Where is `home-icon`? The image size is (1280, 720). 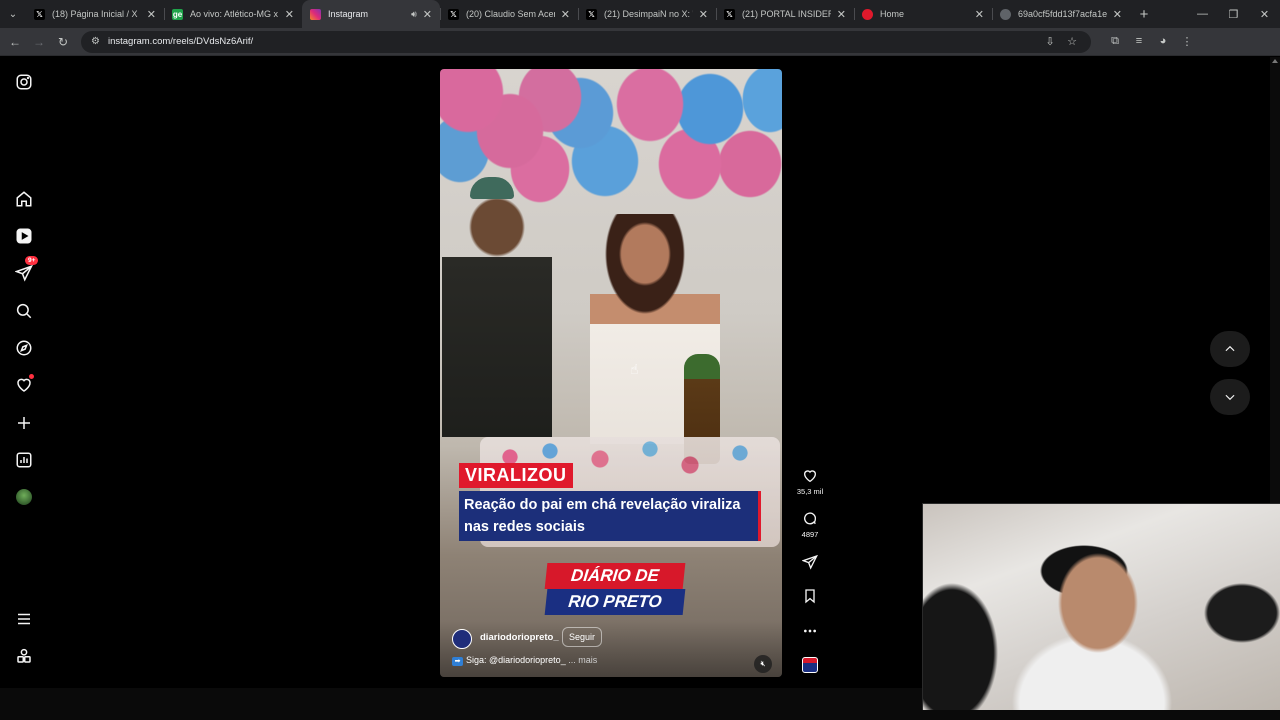
home-icon is located at coordinates (24, 199).